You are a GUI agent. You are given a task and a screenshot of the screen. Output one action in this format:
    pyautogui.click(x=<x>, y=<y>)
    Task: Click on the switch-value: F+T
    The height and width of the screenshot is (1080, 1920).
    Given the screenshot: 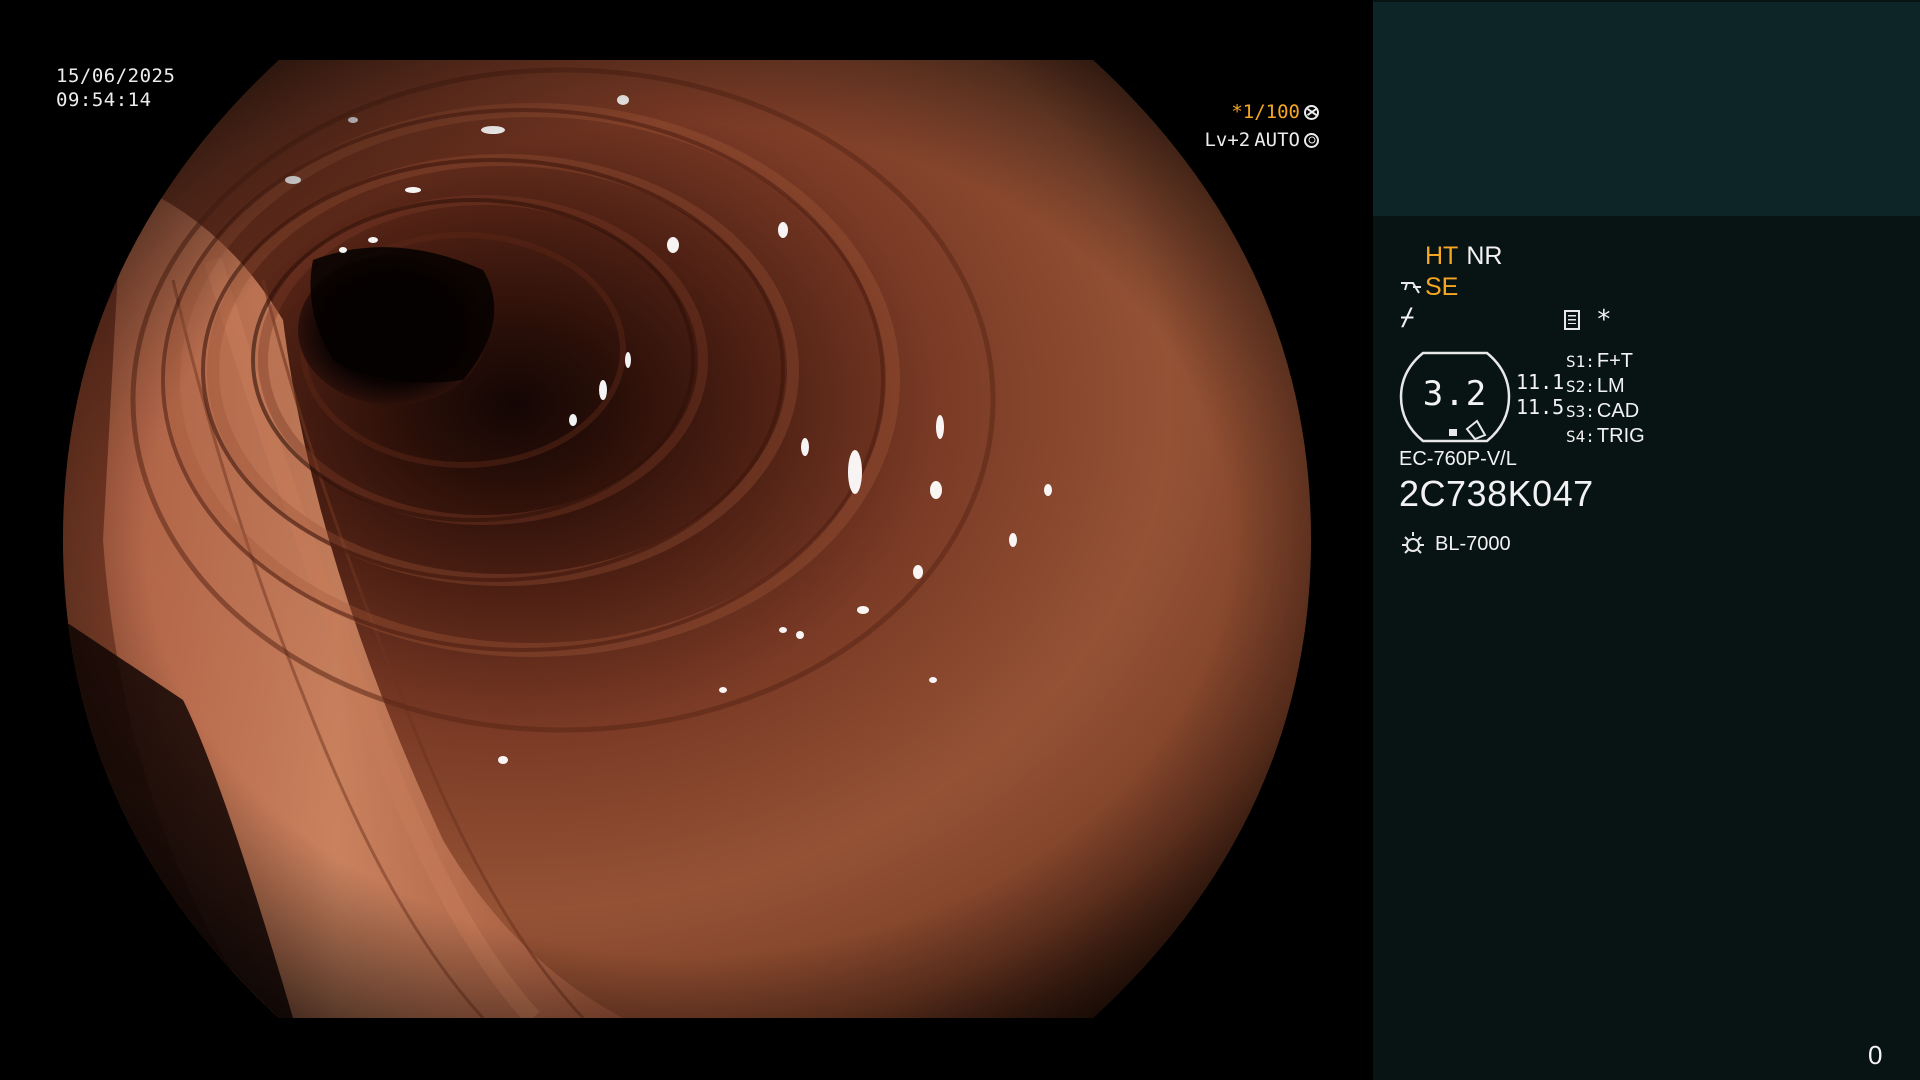 What is the action you would take?
    pyautogui.click(x=1615, y=361)
    